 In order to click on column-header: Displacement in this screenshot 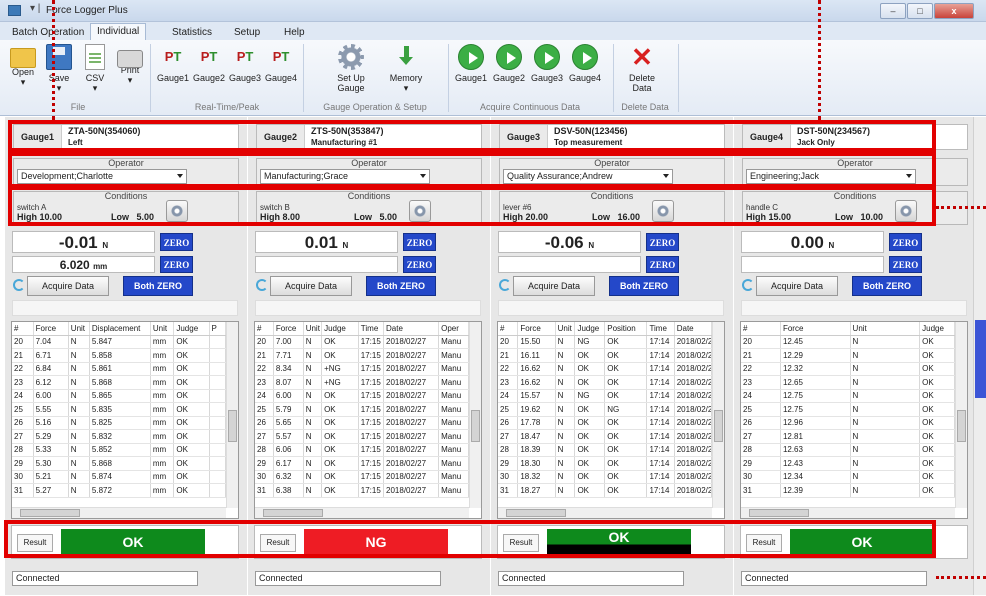, I will do `click(120, 329)`.